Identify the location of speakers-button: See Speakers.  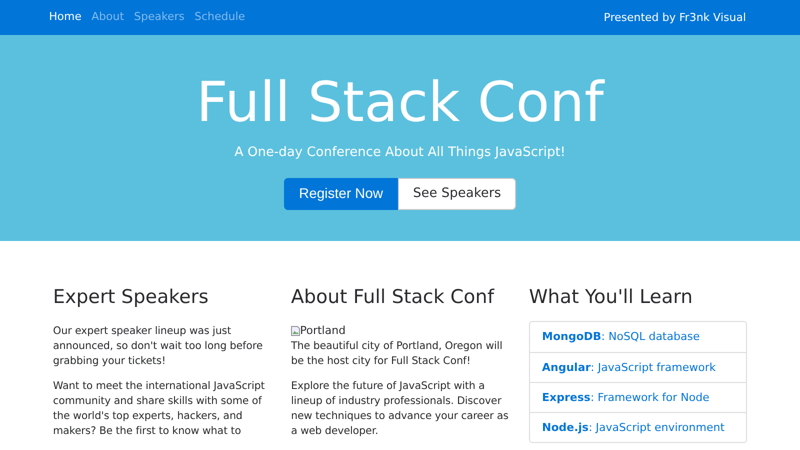
(457, 194).